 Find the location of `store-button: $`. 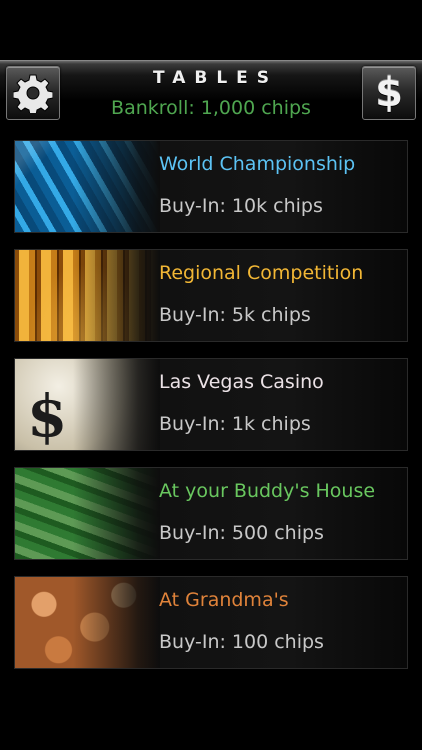

store-button: $ is located at coordinates (389, 93).